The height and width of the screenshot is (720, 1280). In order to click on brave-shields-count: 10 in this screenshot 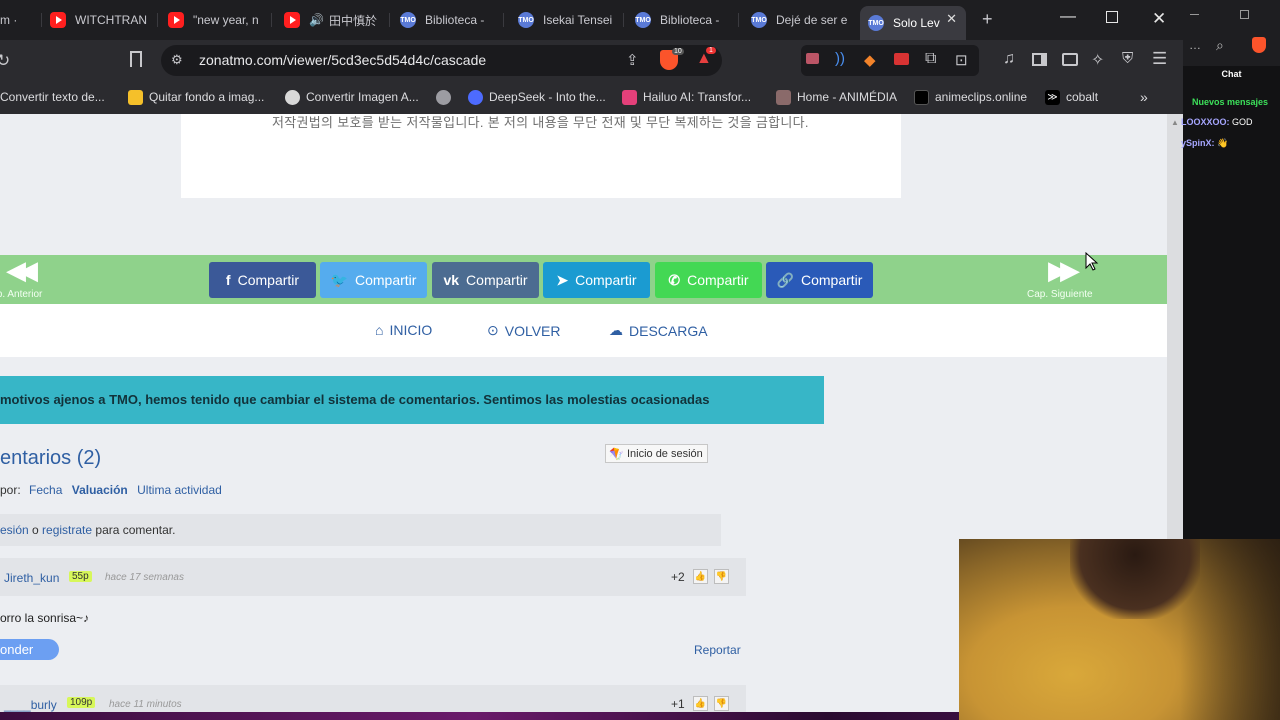, I will do `click(678, 51)`.